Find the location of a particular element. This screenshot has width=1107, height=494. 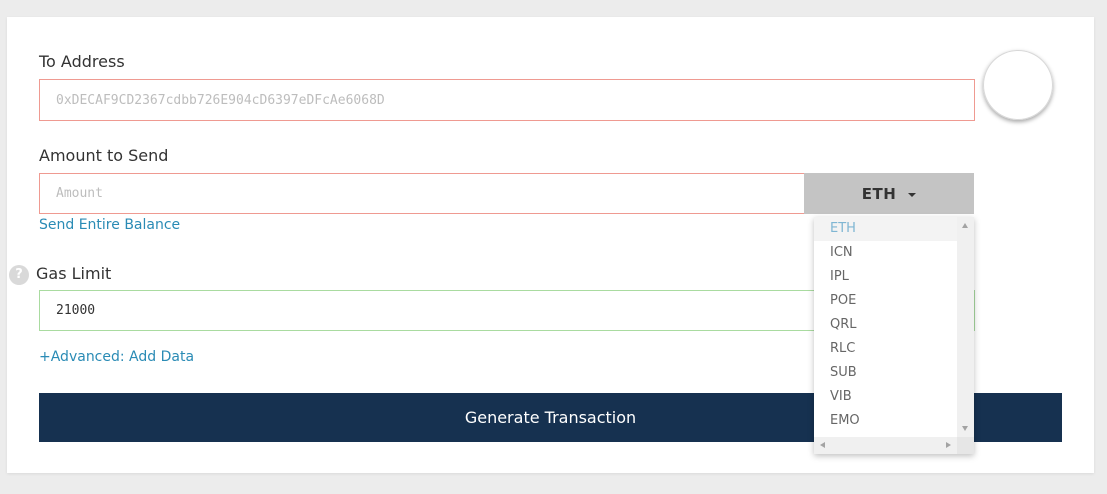

amount-input is located at coordinates (422, 193).